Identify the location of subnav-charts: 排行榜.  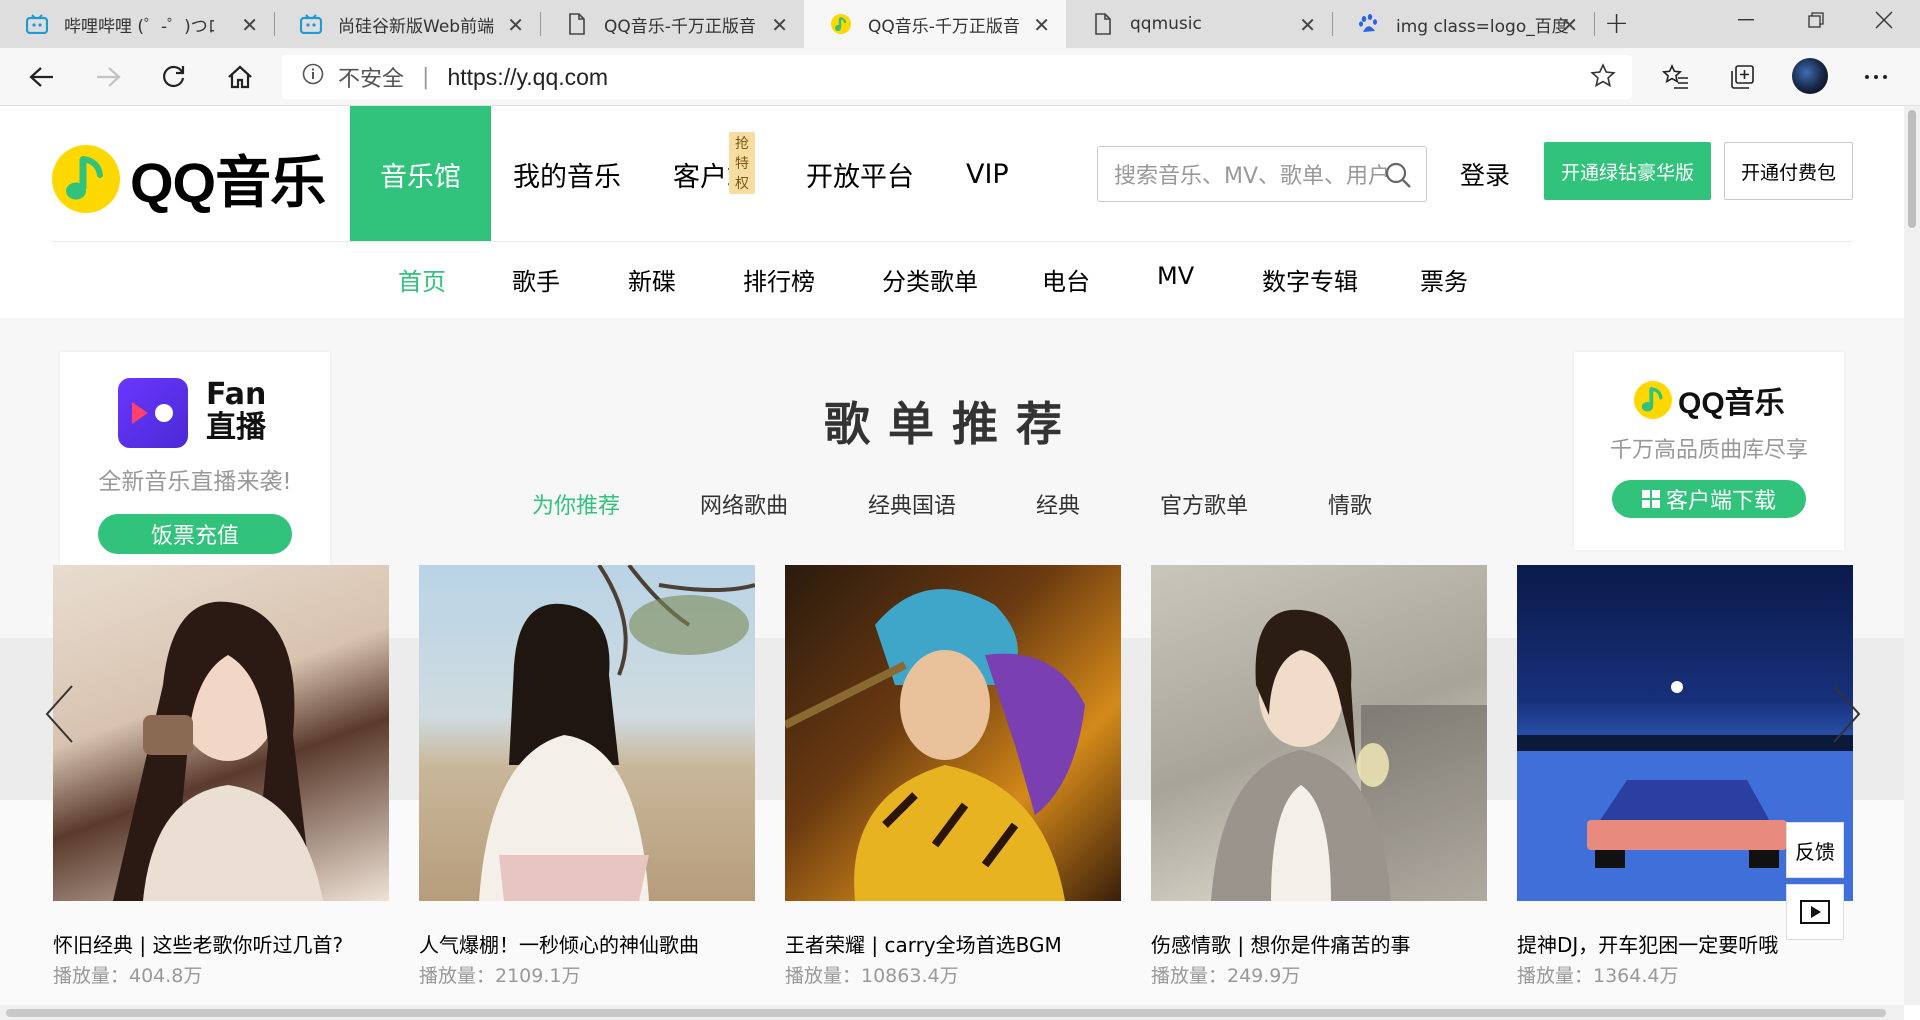
(779, 279).